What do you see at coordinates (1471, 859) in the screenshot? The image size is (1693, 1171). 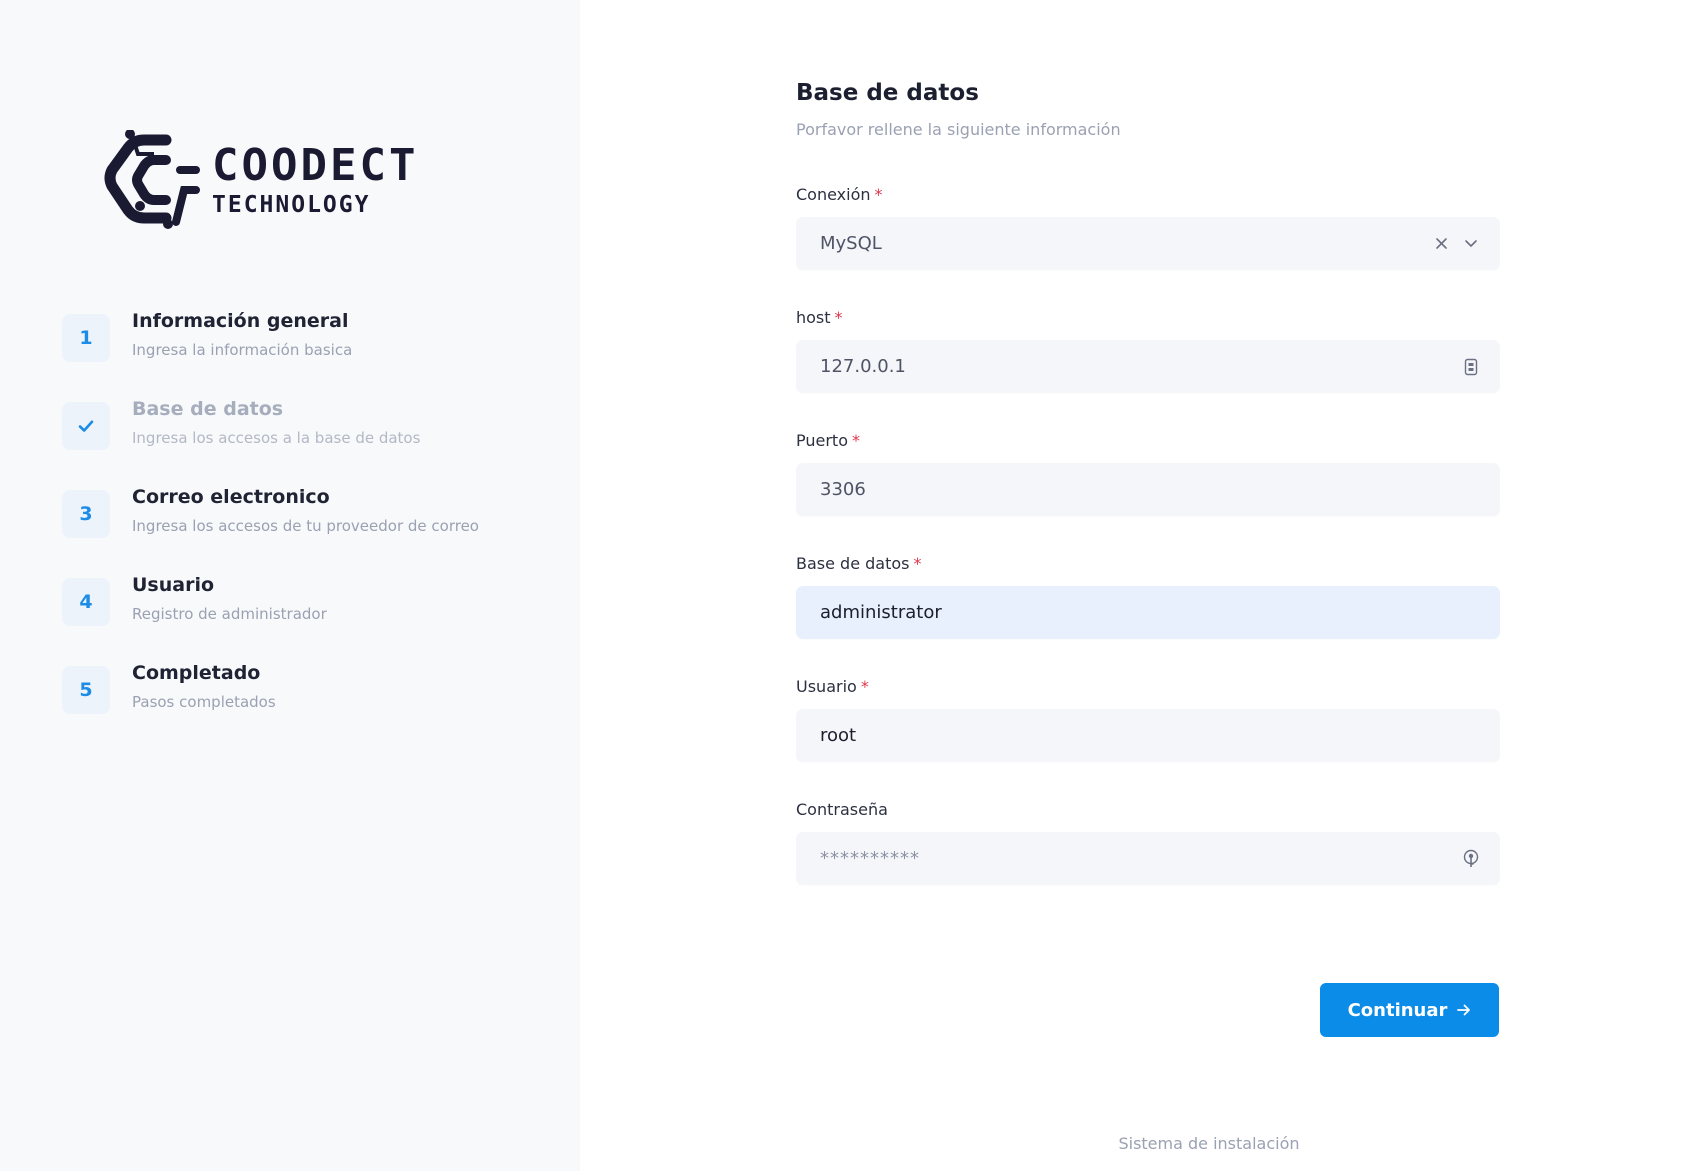 I see `key-icon` at bounding box center [1471, 859].